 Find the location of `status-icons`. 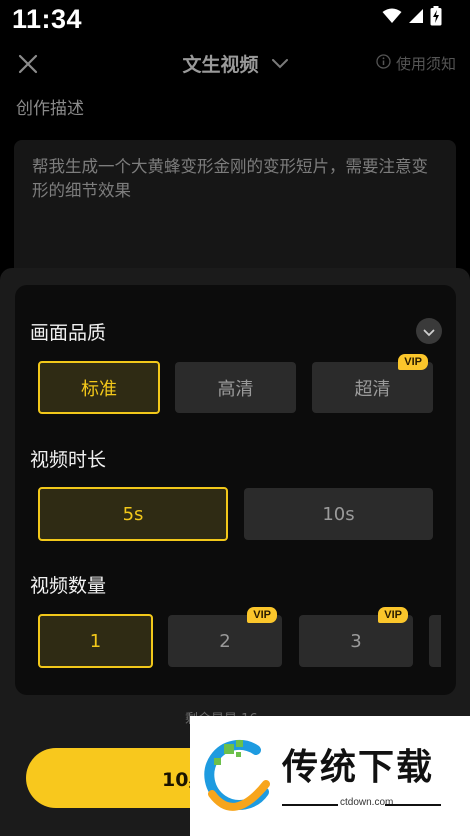

status-icons is located at coordinates (412, 16).